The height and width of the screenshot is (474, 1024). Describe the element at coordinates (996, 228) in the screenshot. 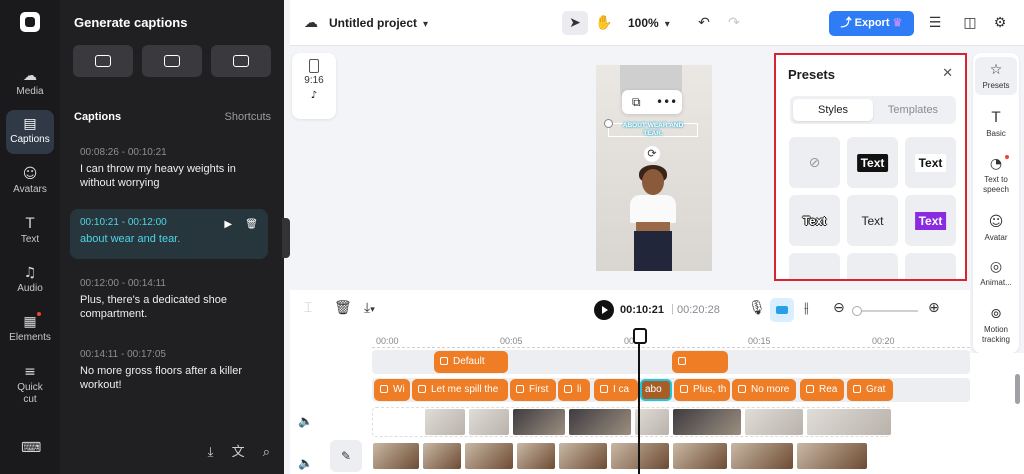

I see `tool-avatar: ☺ Avatar` at that location.